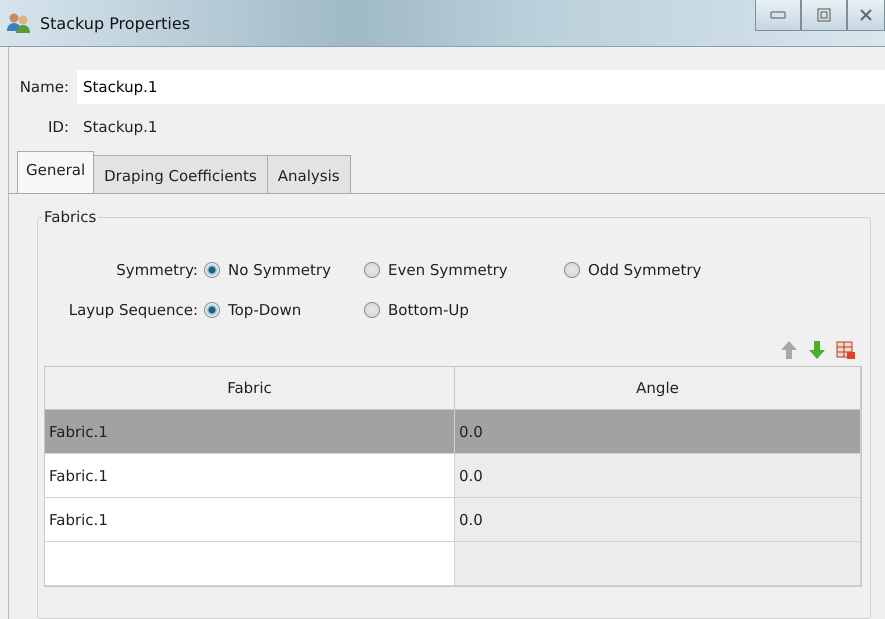 This screenshot has width=885, height=619. I want to click on close-icon, so click(866, 15).